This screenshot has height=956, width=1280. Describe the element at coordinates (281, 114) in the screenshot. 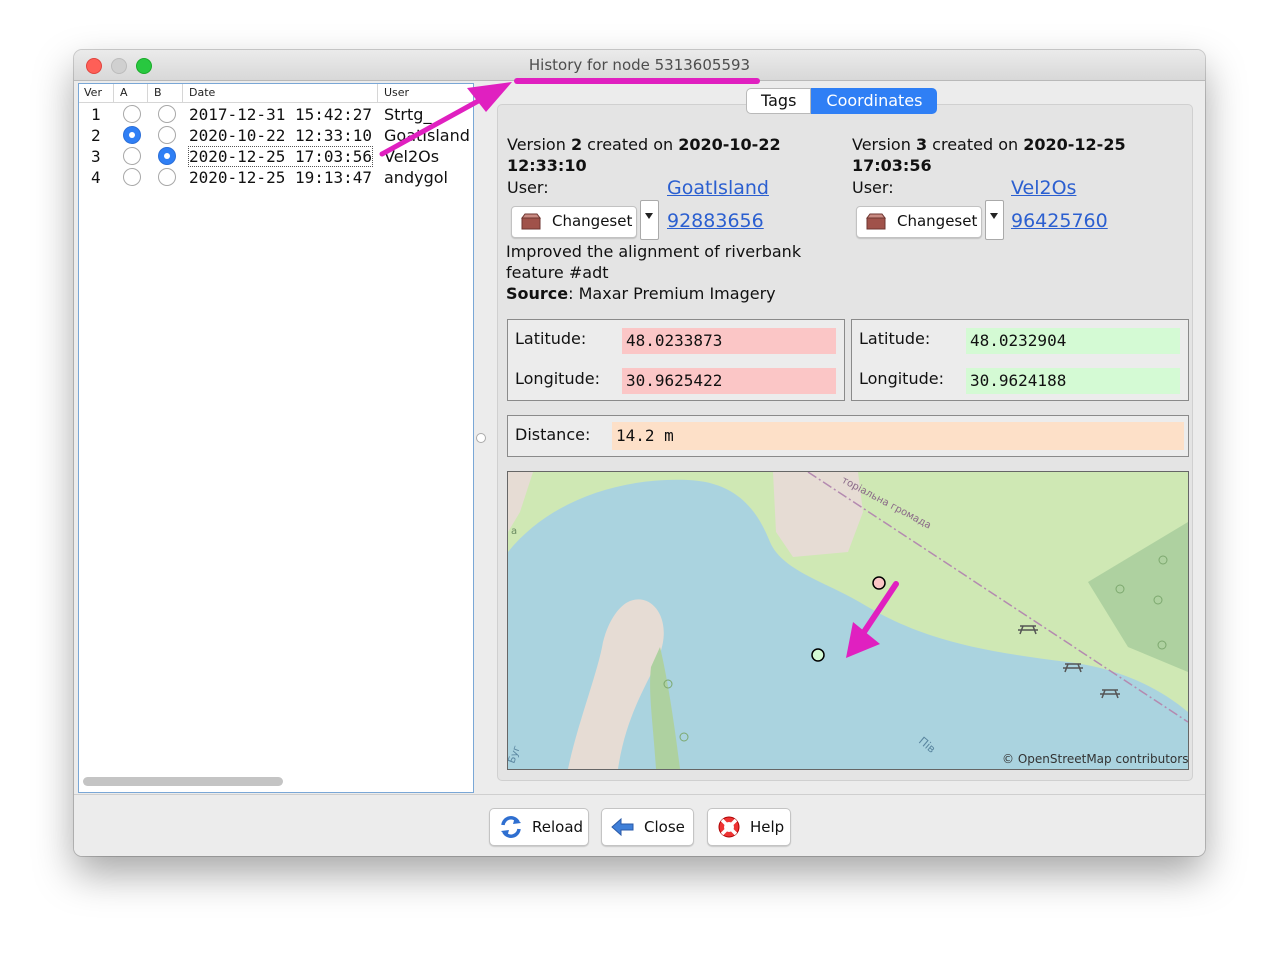

I see `row-date: 2017-12-31 15:42:27` at that location.